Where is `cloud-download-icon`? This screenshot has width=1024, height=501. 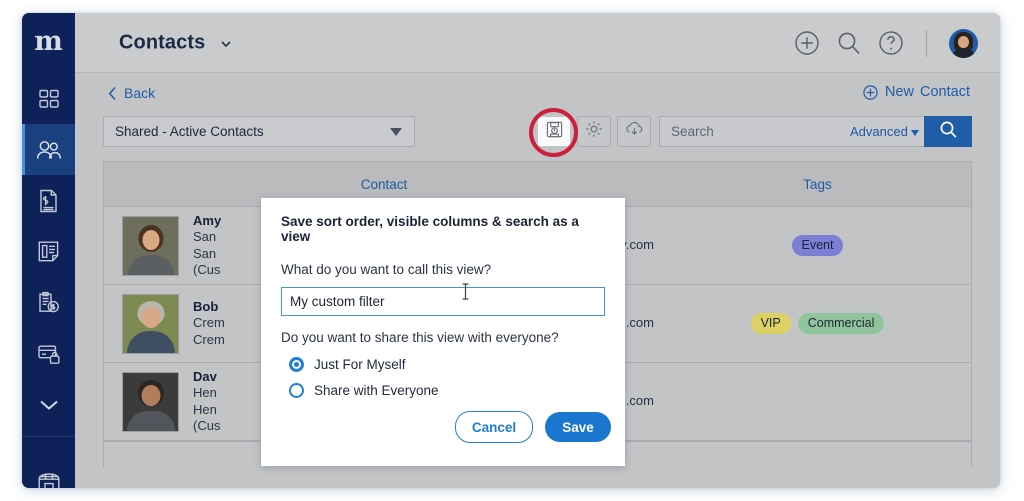 cloud-download-icon is located at coordinates (634, 132).